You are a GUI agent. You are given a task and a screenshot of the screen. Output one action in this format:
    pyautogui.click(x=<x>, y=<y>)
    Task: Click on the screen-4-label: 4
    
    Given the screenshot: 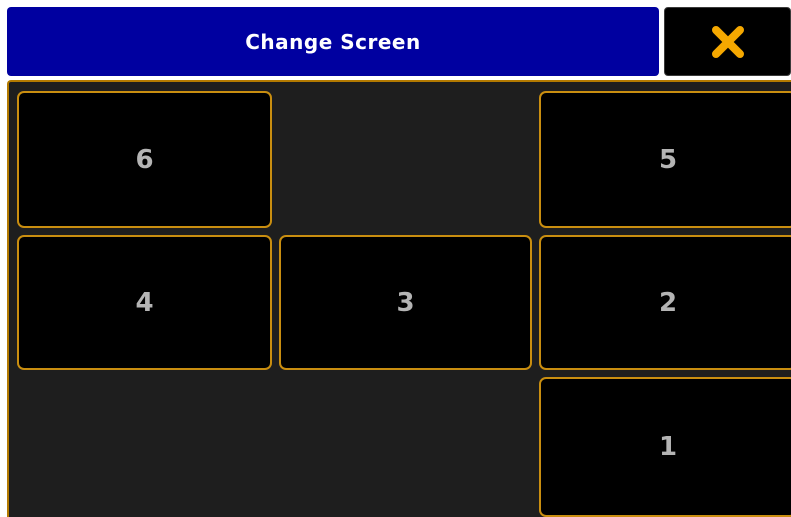 What is the action you would take?
    pyautogui.click(x=144, y=302)
    